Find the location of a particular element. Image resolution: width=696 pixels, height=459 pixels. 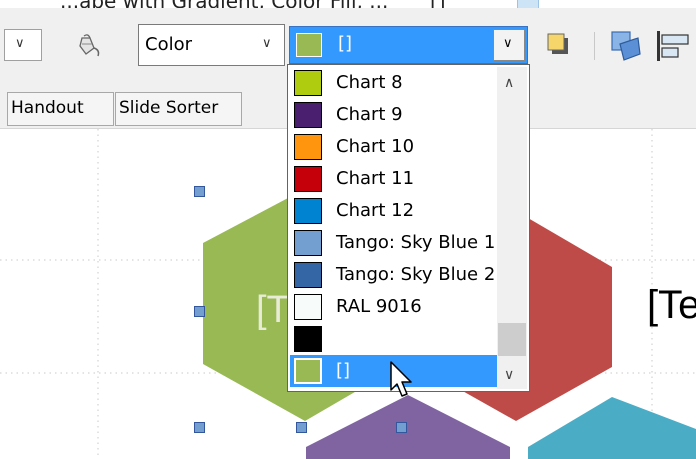

tab-slide-sorter: Slide Sorter is located at coordinates (178, 109).